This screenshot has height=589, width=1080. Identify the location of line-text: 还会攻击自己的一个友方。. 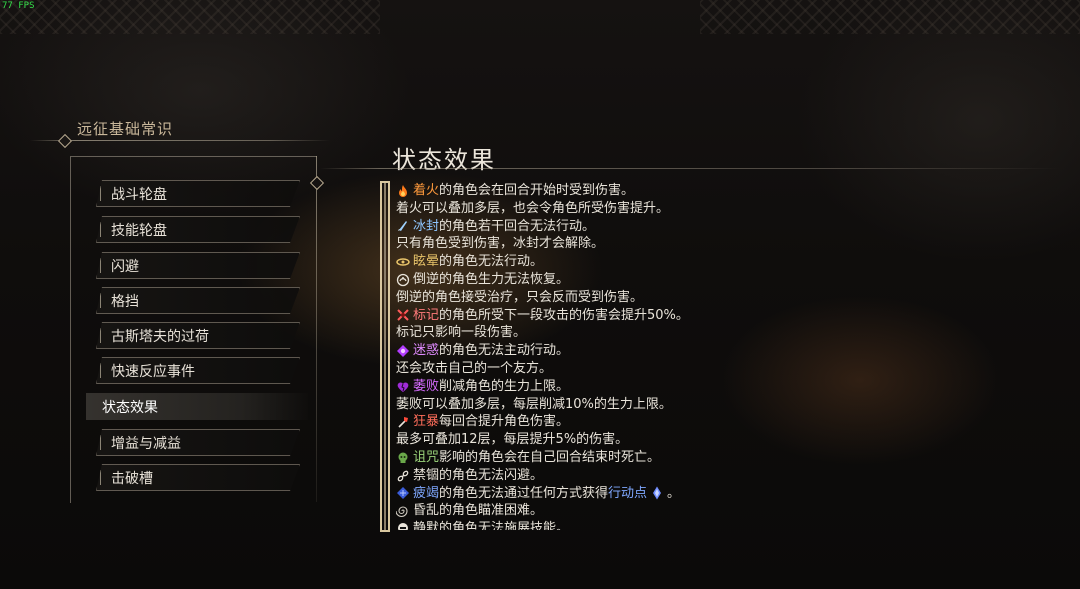
(474, 368).